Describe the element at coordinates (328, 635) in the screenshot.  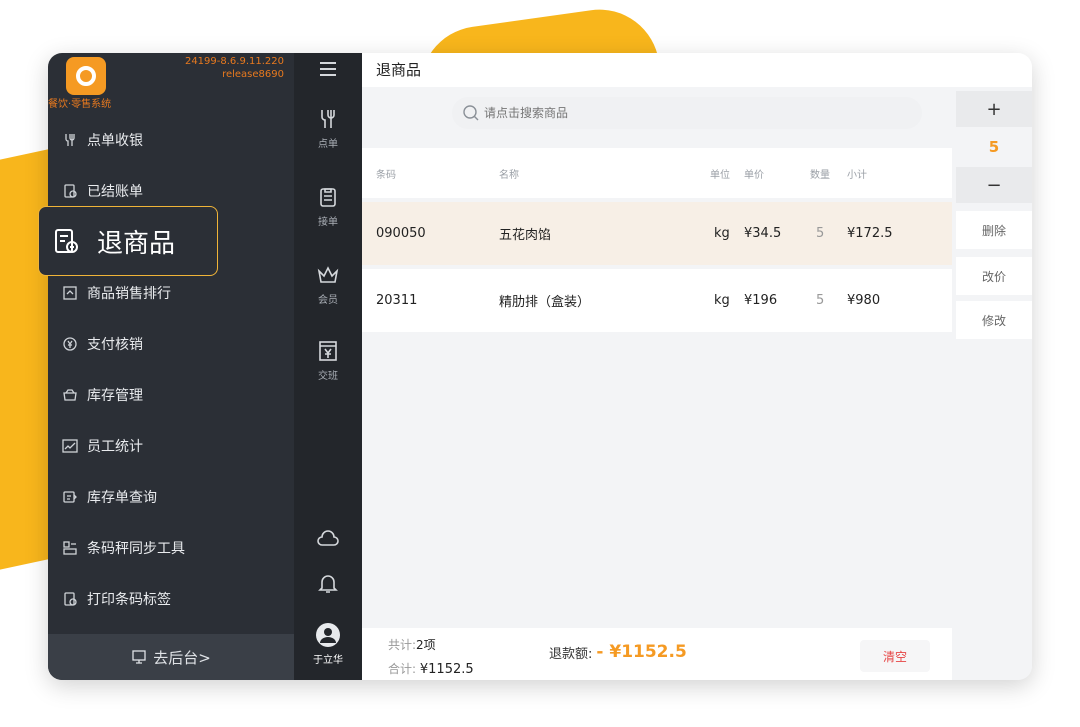
I see `avatar-icon` at that location.